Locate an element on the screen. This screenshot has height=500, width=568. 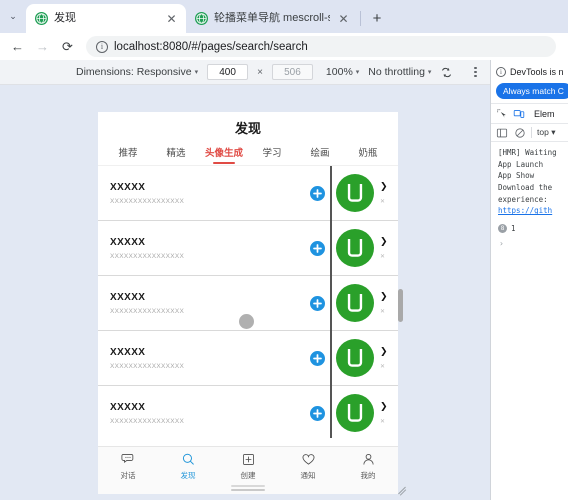
console-error-summary: 8 1 is located at coordinates (531, 228).